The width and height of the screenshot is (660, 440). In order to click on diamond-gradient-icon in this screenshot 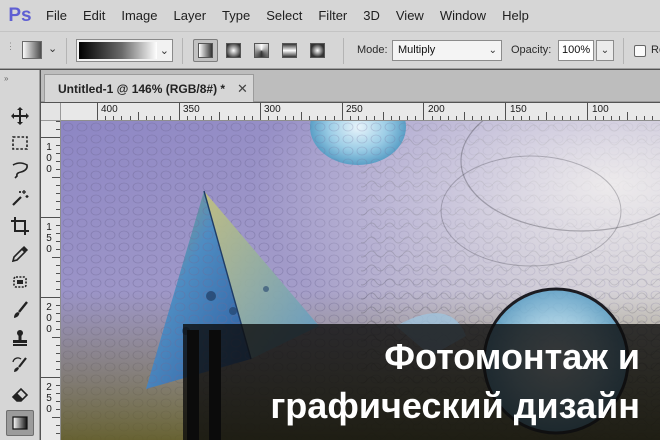, I will do `click(317, 50)`.